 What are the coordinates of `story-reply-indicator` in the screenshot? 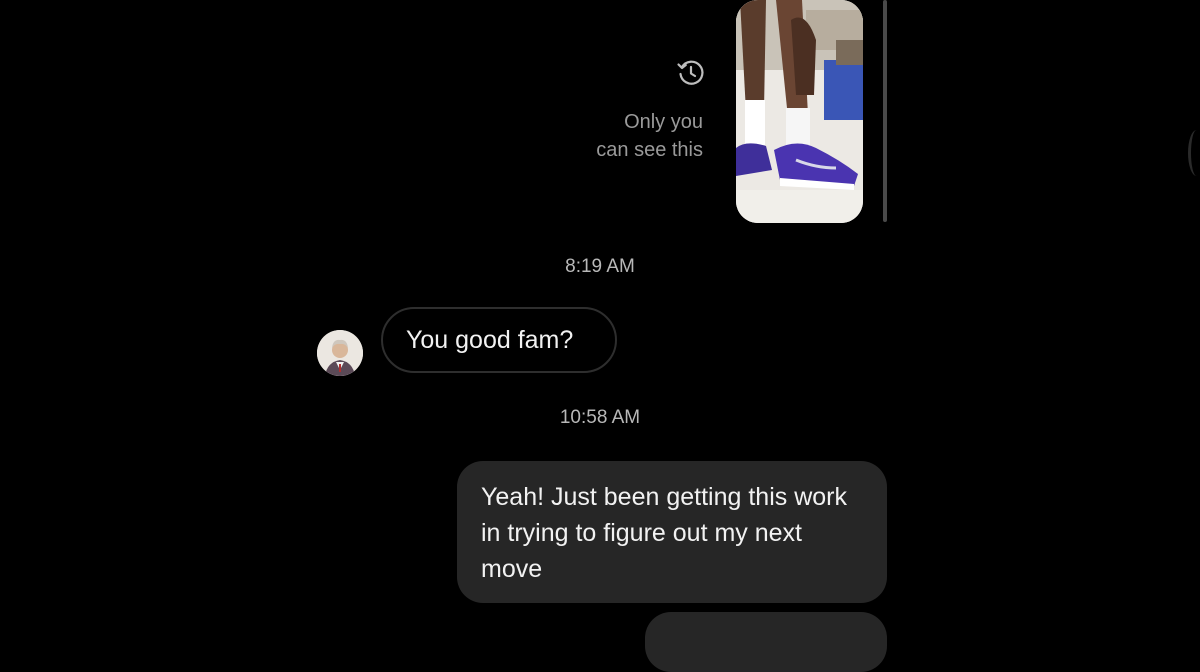 It's located at (885, 111).